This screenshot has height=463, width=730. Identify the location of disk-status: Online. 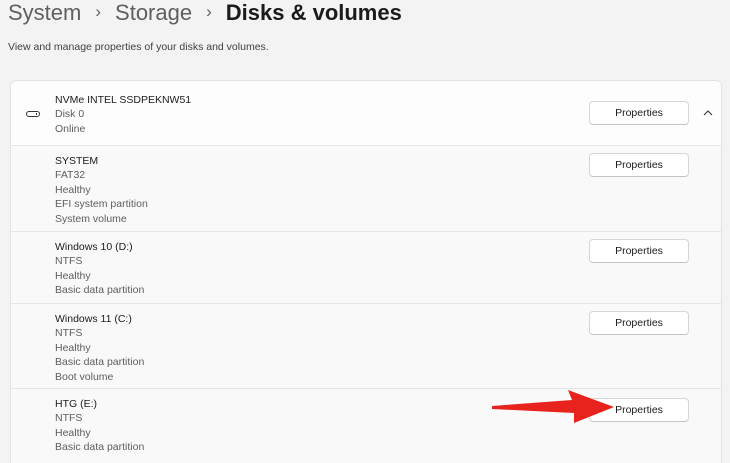
(70, 128).